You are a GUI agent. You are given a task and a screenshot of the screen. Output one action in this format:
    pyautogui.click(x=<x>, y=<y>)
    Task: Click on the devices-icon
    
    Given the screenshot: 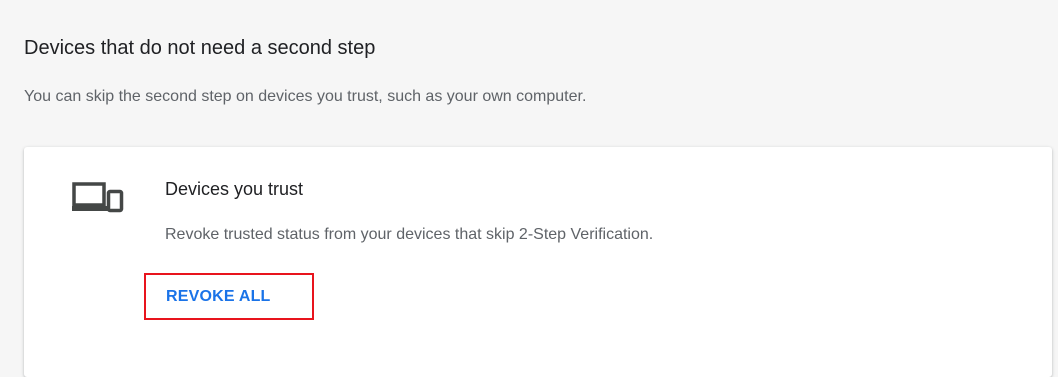 What is the action you would take?
    pyautogui.click(x=100, y=198)
    